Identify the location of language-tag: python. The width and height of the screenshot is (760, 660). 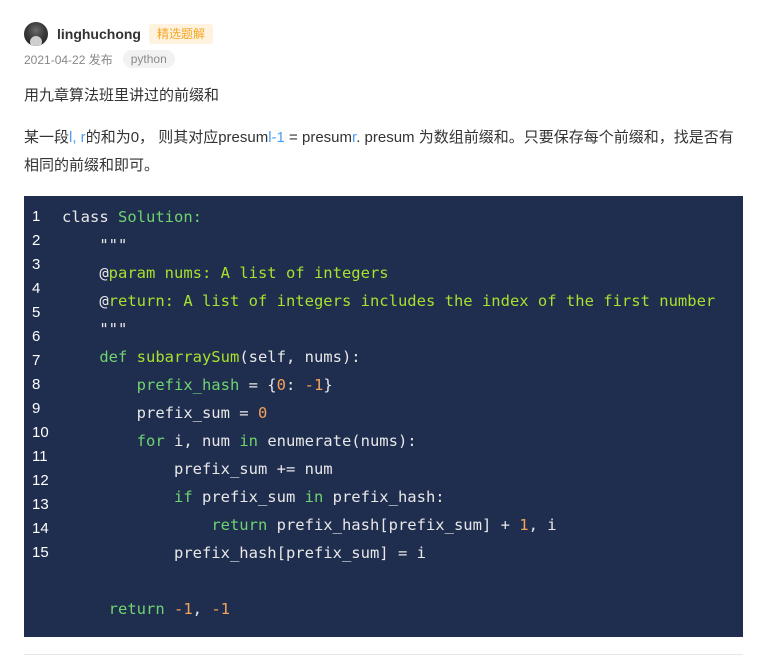
(148, 59).